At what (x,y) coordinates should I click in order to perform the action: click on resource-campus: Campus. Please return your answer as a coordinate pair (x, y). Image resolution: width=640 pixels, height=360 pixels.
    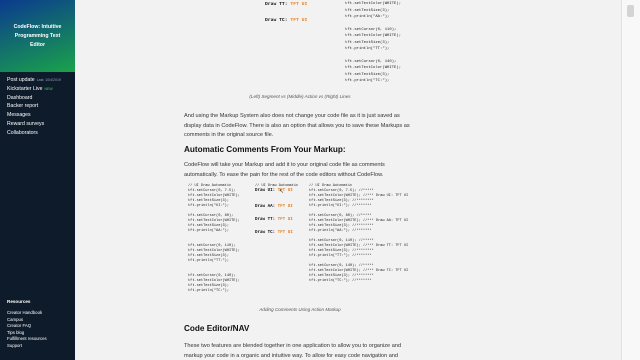
    Looking at the image, I should click on (40, 320).